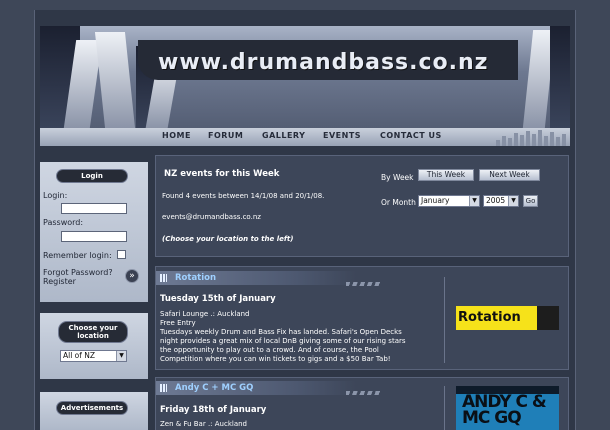 The image size is (610, 430). Describe the element at coordinates (509, 175) in the screenshot. I see `next-week-button: Next Week` at that location.